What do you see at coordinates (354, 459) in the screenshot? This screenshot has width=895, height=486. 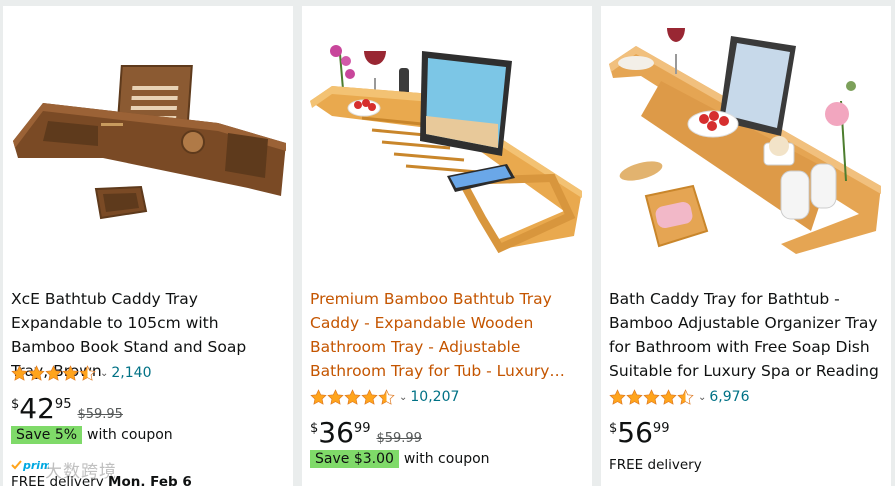 I see `coupon-badge: Save $3.00` at bounding box center [354, 459].